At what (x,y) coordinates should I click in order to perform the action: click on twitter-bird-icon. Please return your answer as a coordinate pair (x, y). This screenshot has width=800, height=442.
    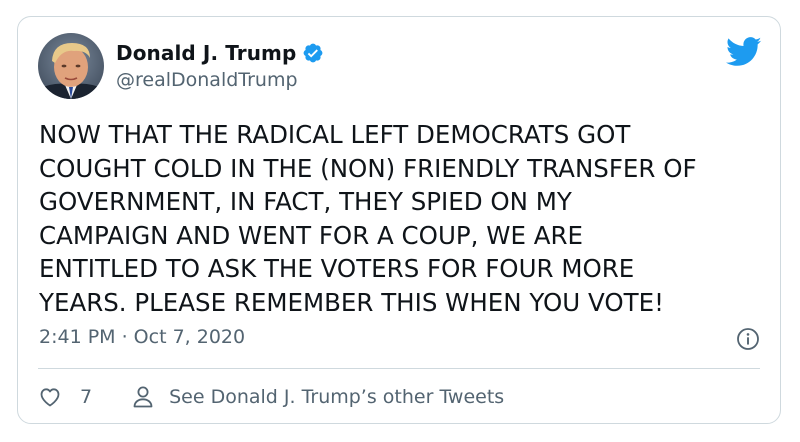
    Looking at the image, I should click on (744, 52).